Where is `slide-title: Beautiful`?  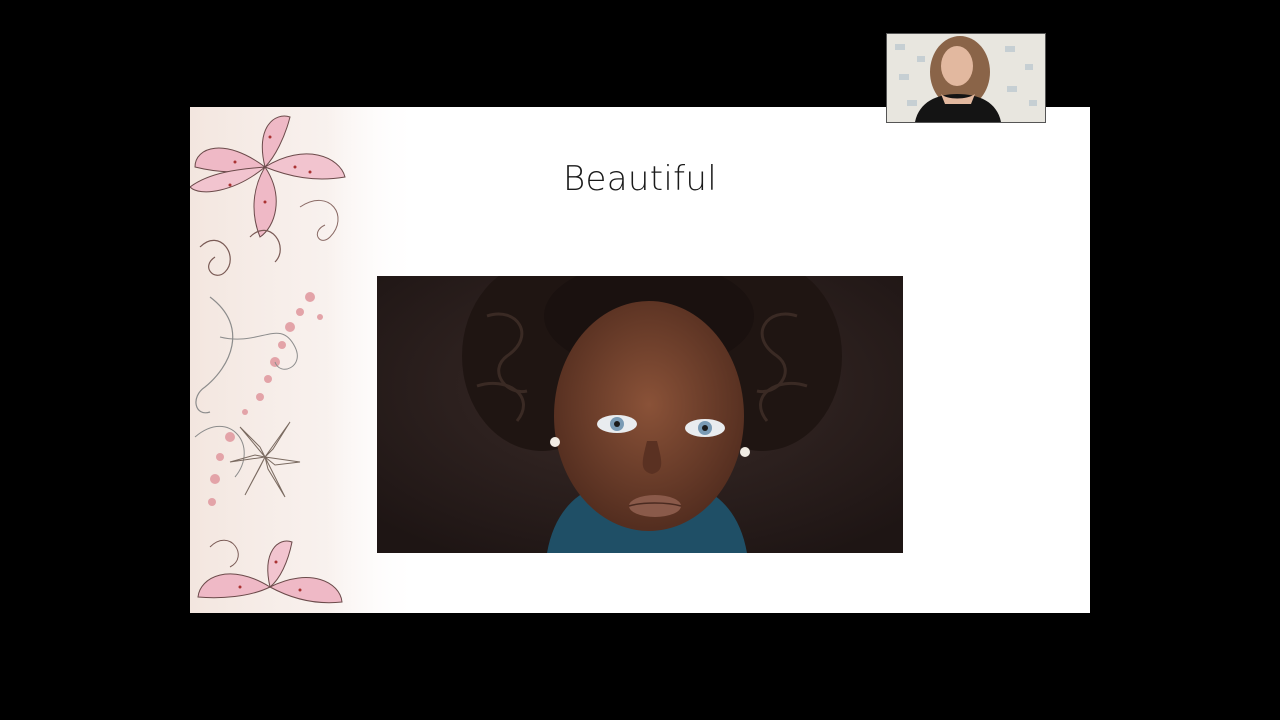 slide-title: Beautiful is located at coordinates (639, 179).